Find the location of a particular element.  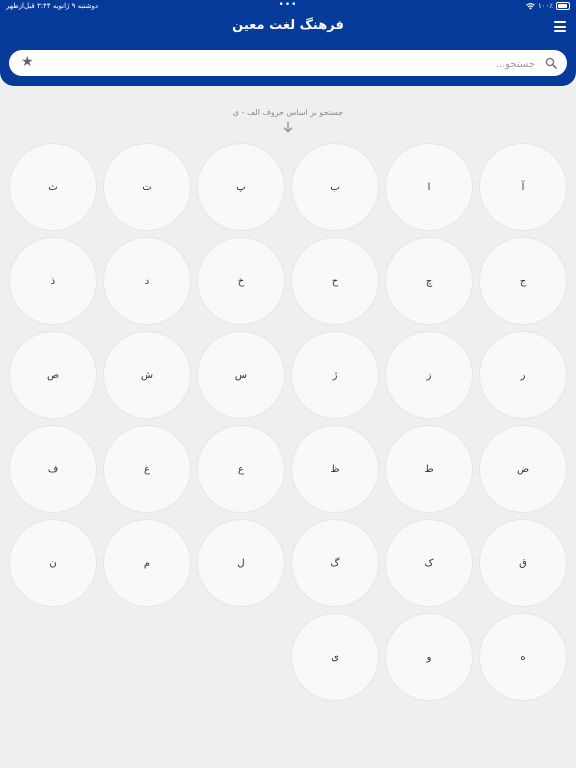

letter-button: ق is located at coordinates (523, 563).